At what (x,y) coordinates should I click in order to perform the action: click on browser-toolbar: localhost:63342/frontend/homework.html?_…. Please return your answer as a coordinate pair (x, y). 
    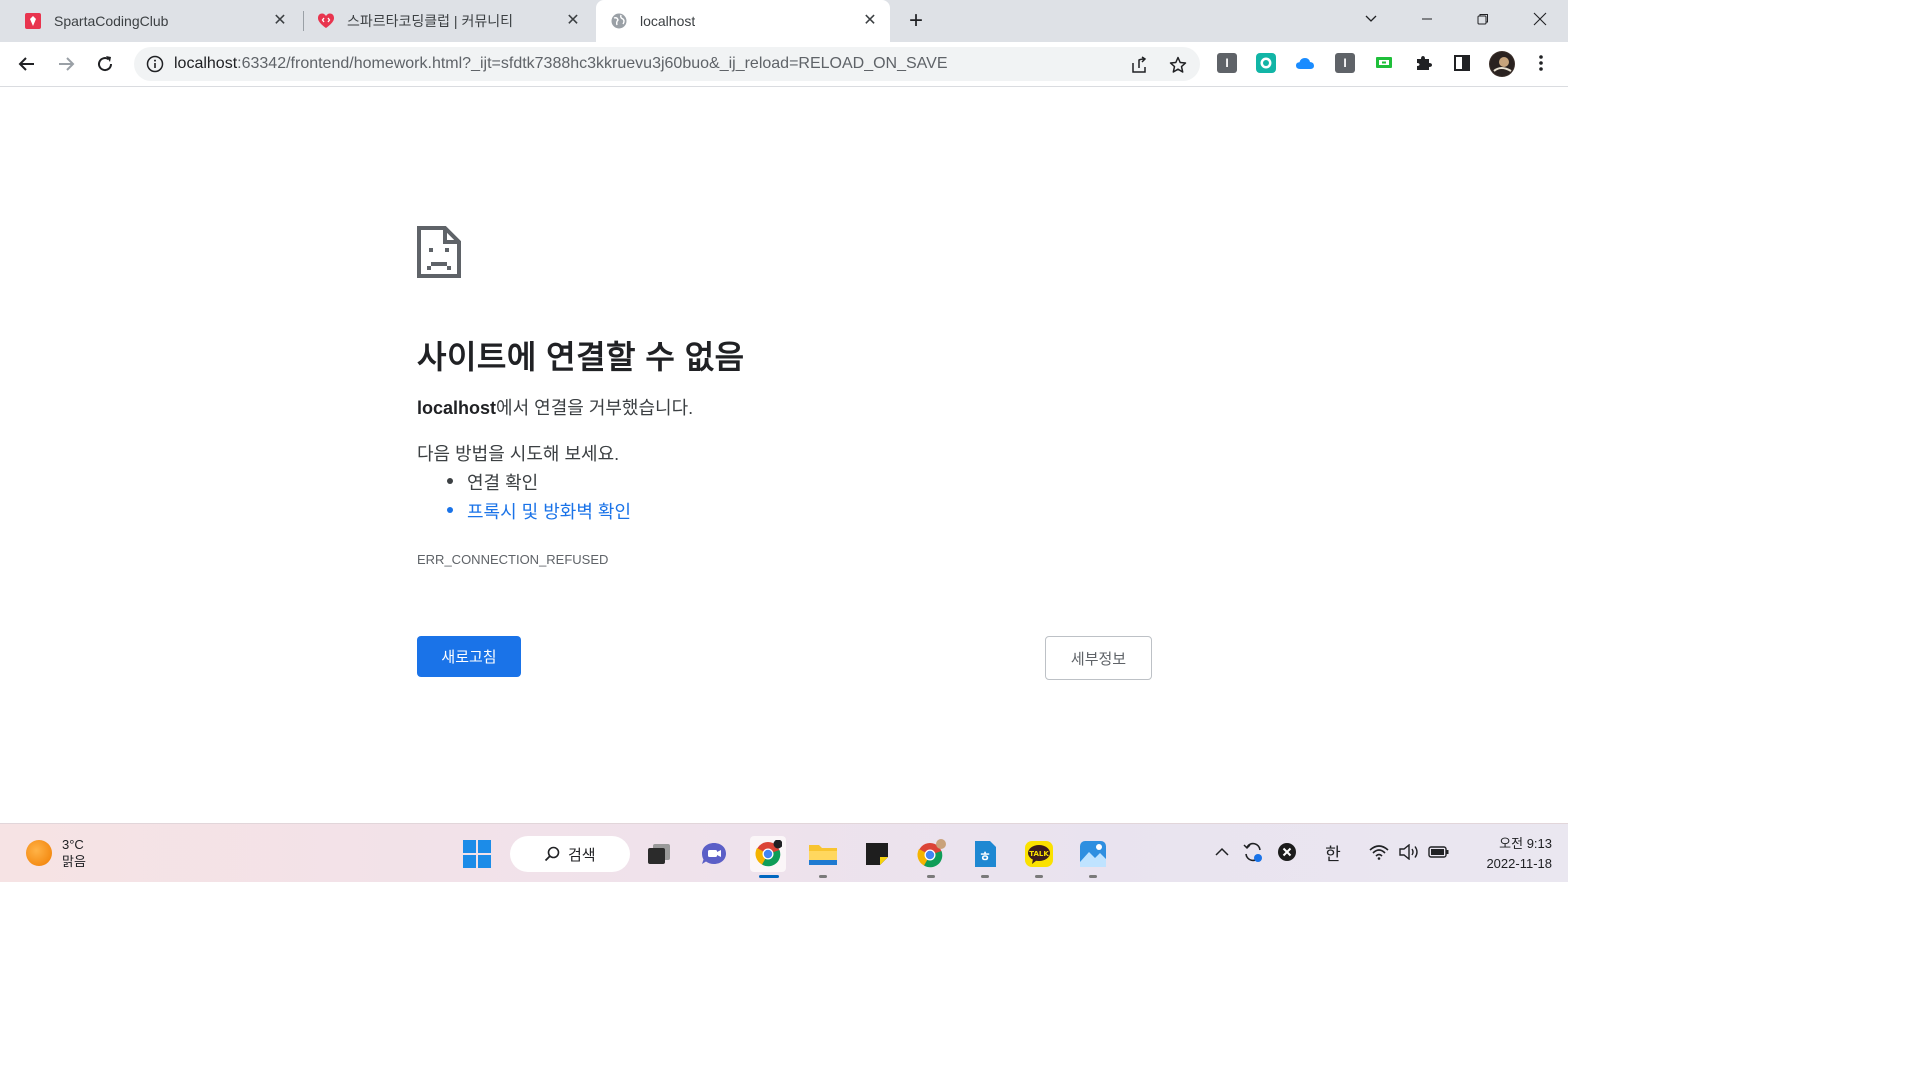
    Looking at the image, I should click on (784, 64).